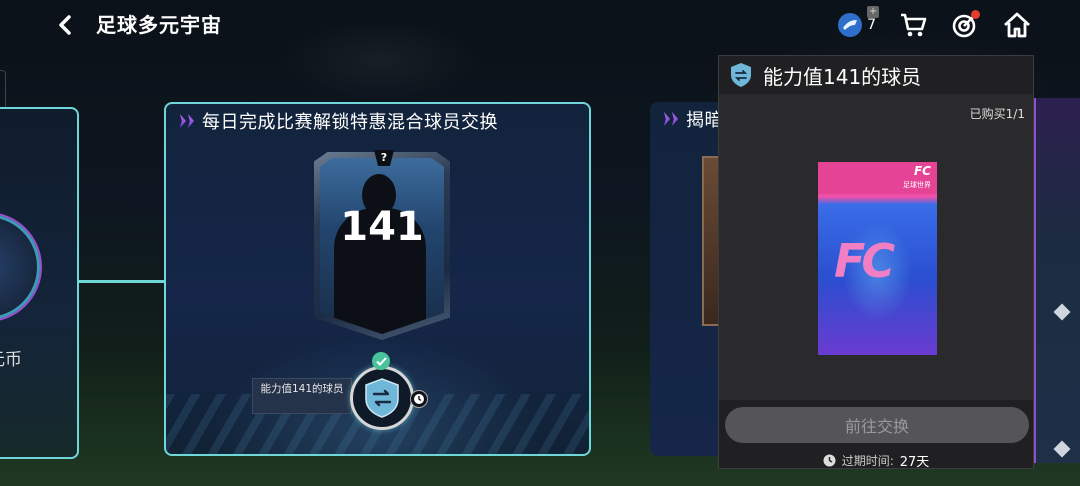 The height and width of the screenshot is (486, 1080). Describe the element at coordinates (997, 114) in the screenshot. I see `purchase-limit: 已购买1/1` at that location.